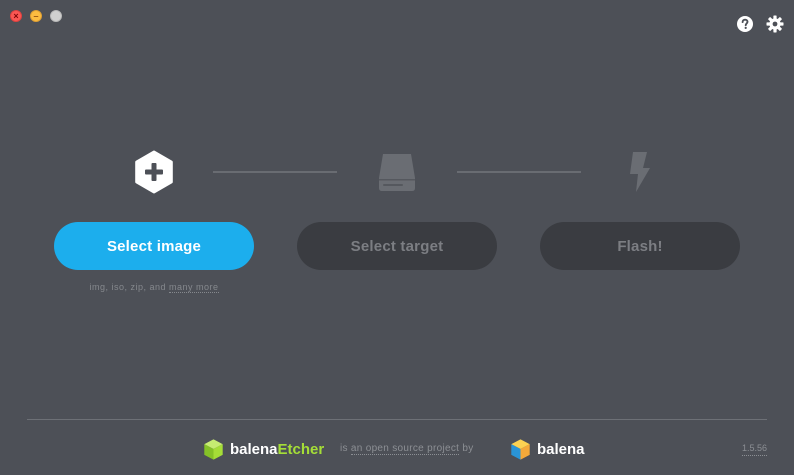 This screenshot has height=475, width=794. I want to click on lightning-icon, so click(640, 172).